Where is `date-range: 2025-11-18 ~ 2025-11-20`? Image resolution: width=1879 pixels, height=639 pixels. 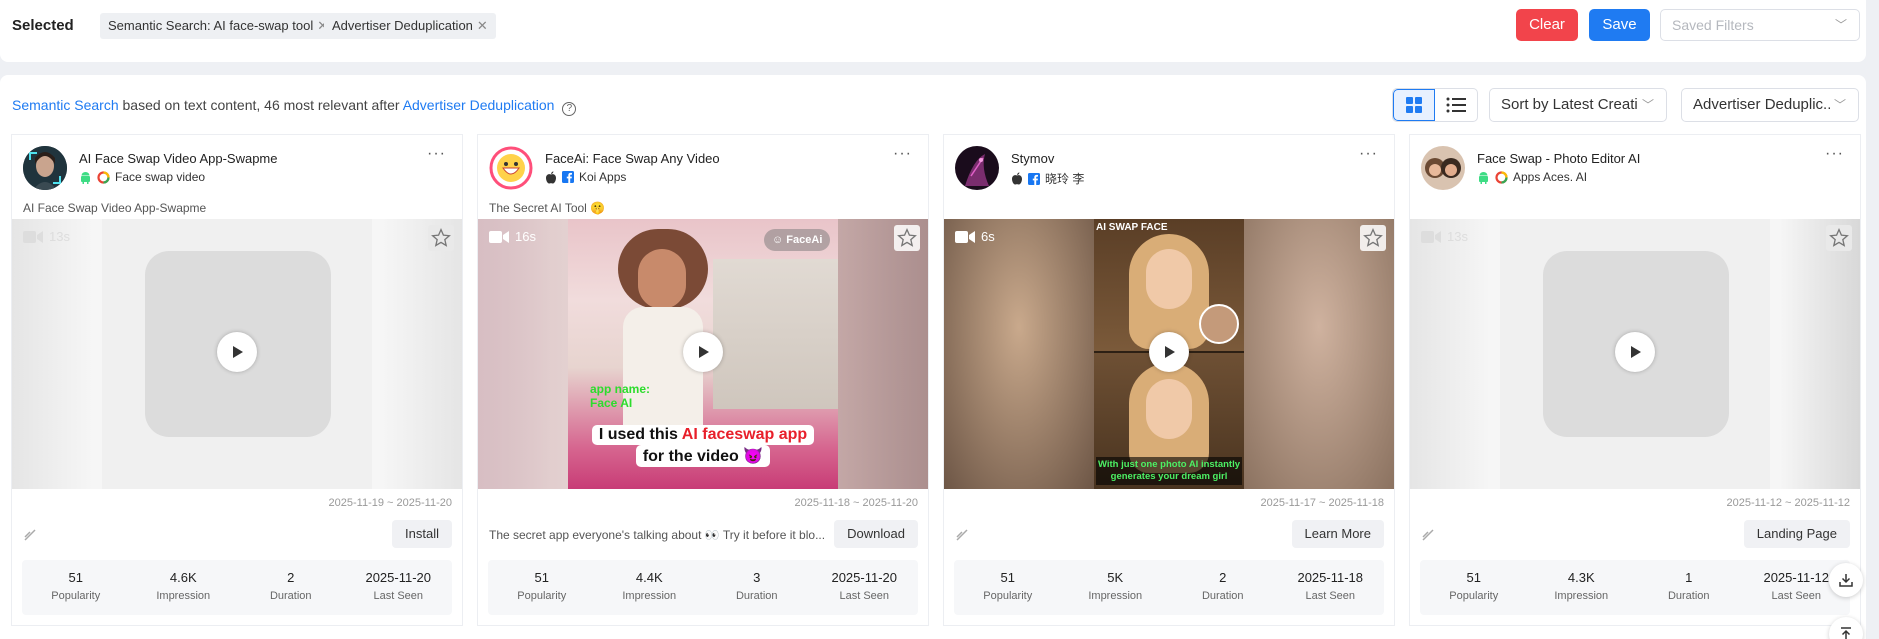
date-range: 2025-11-18 ~ 2025-11-20 is located at coordinates (856, 503).